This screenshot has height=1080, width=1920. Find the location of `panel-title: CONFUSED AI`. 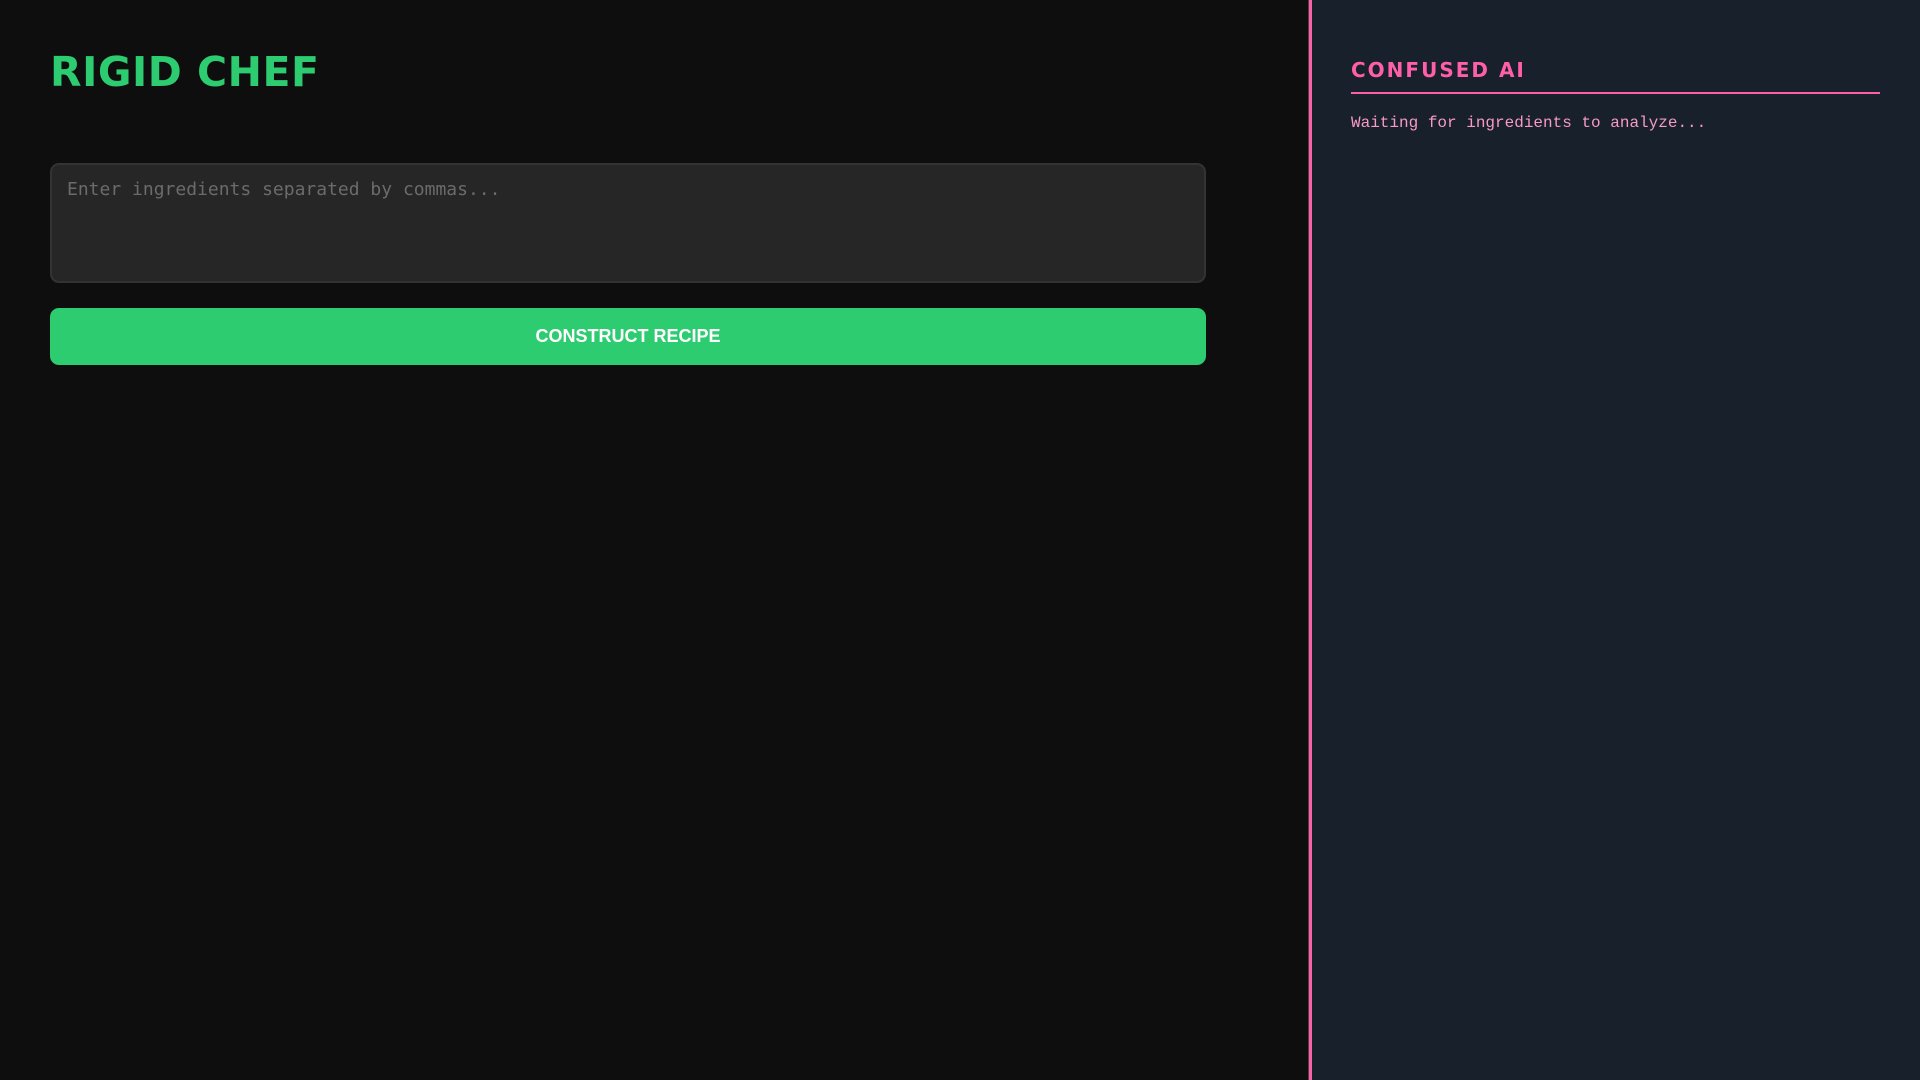

panel-title: CONFUSED AI is located at coordinates (1615, 47).